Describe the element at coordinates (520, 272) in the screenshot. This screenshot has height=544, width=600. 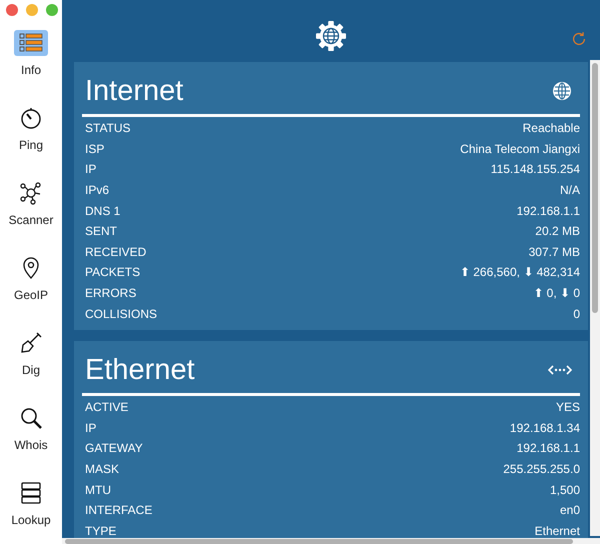
I see `row-value: ⬆ 266,560, ⬇ 482,314` at that location.